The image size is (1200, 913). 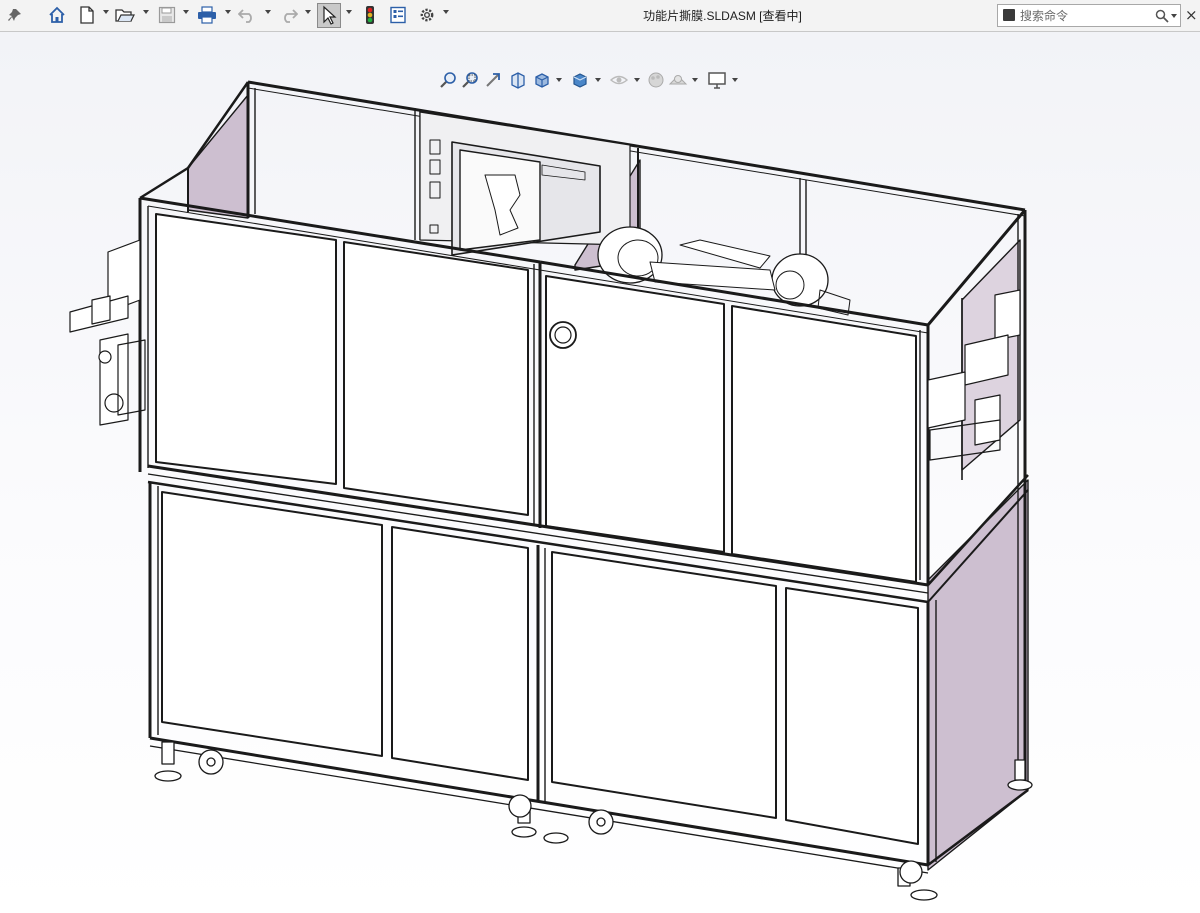 What do you see at coordinates (1174, 16) in the screenshot?
I see `search-dropdown-arrow-icon` at bounding box center [1174, 16].